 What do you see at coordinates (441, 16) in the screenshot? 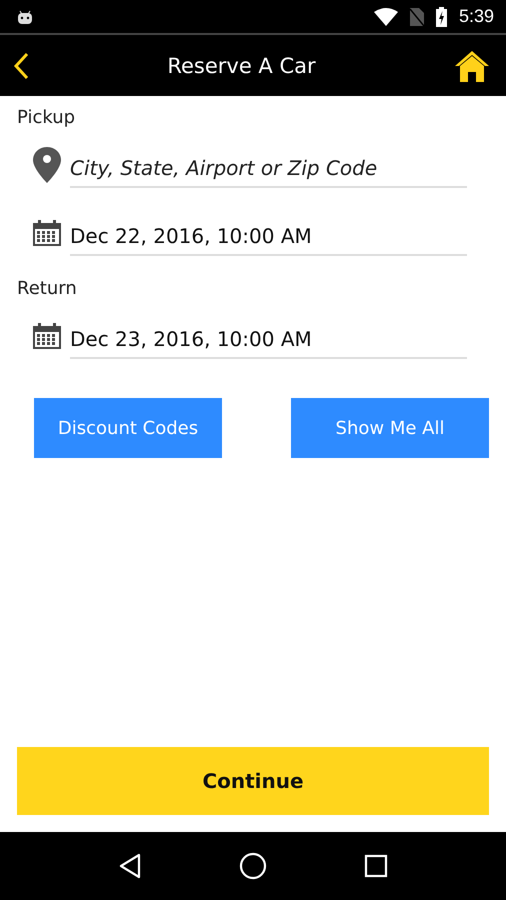
I see `battery-charging-icon` at bounding box center [441, 16].